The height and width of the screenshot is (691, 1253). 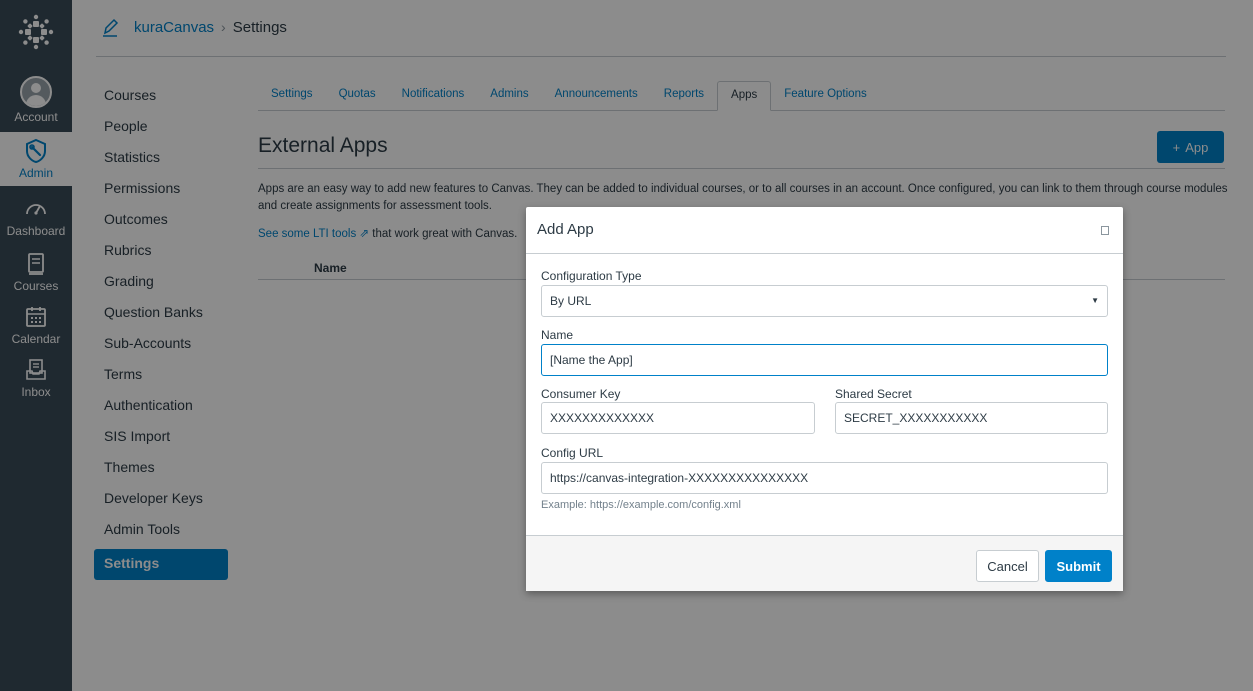 I want to click on shared-secret-field: SECRET_XXXXXXXXXXX, so click(x=971, y=418).